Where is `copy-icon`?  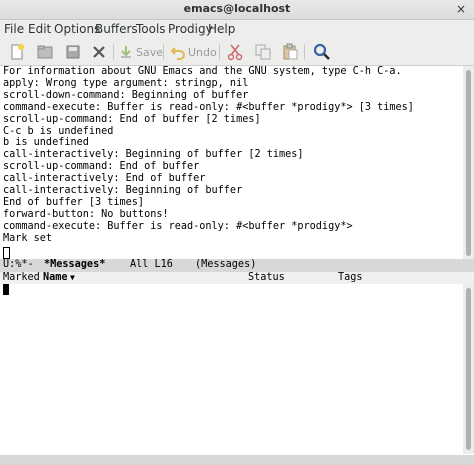 copy-icon is located at coordinates (263, 52).